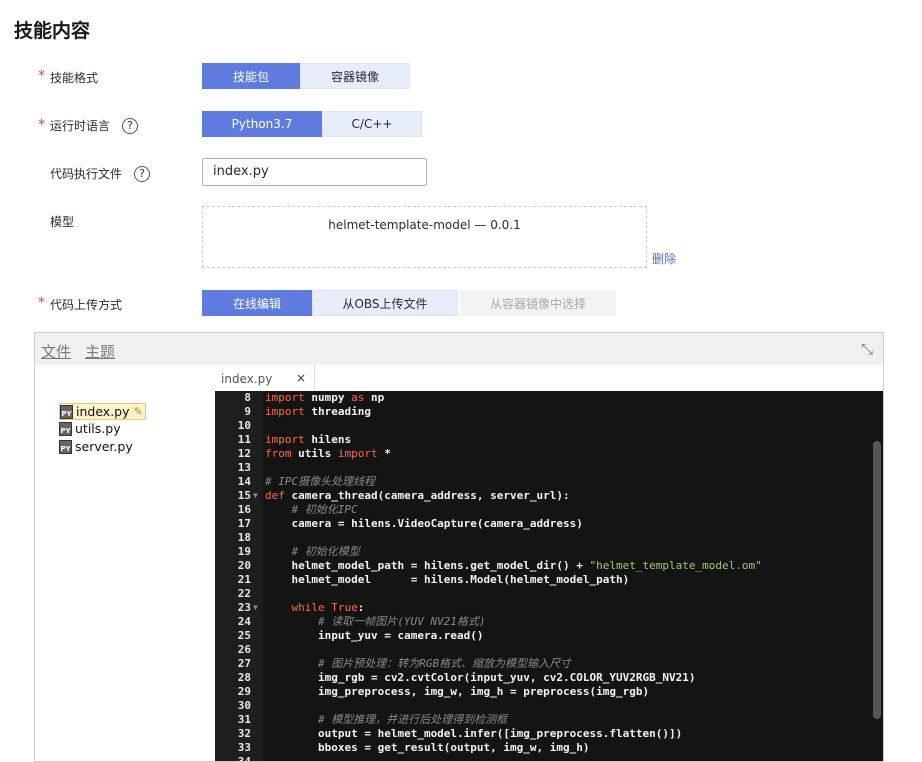 Image resolution: width=922 pixels, height=762 pixels. I want to click on editor-menubar: 文件 主题 ⤡, so click(459, 349).